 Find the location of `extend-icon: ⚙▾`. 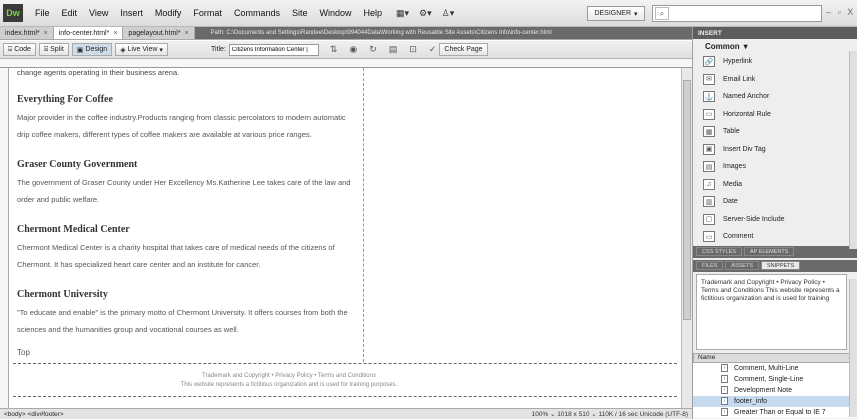

extend-icon: ⚙▾ is located at coordinates (425, 13).